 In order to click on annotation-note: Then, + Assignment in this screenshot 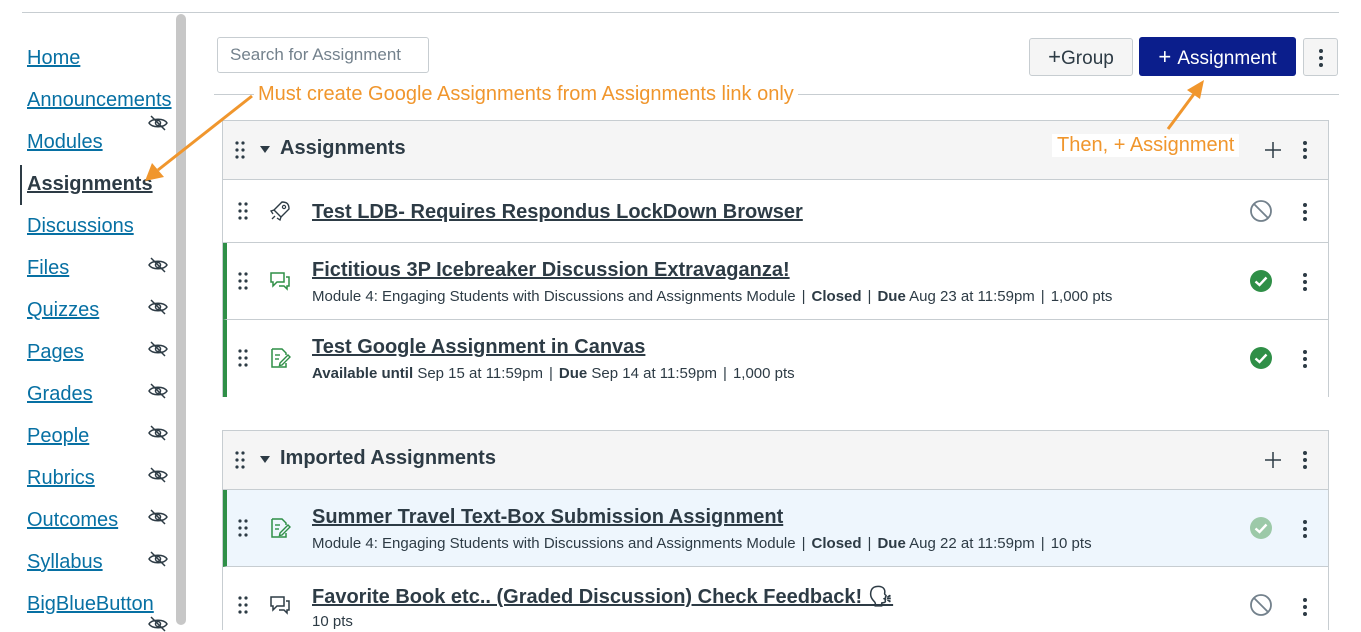, I will do `click(1146, 145)`.